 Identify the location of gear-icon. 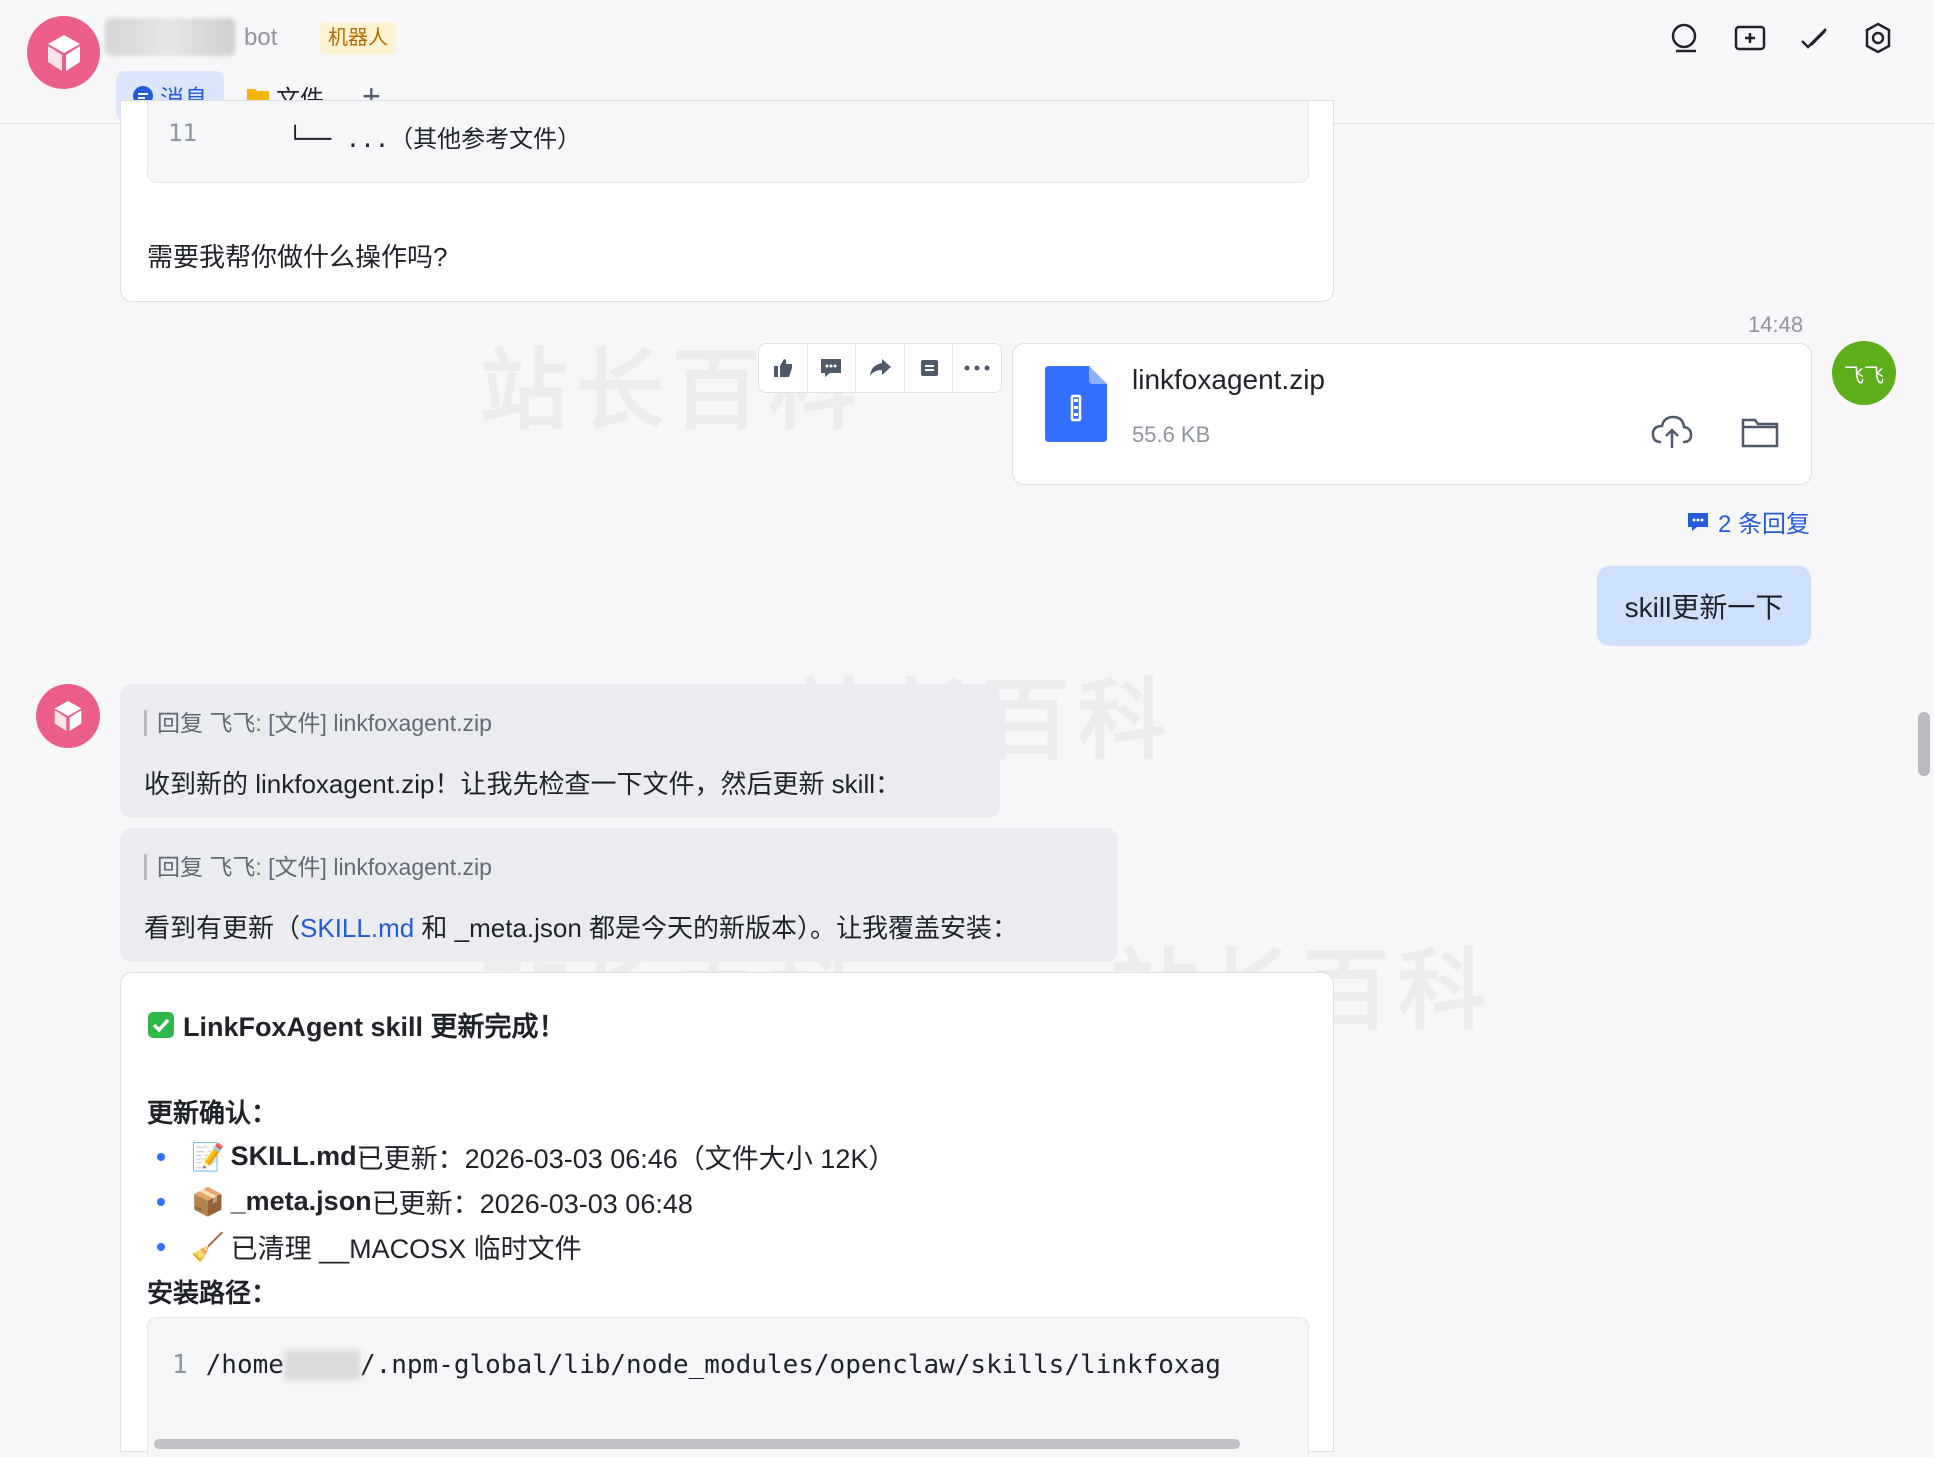
(1878, 38).